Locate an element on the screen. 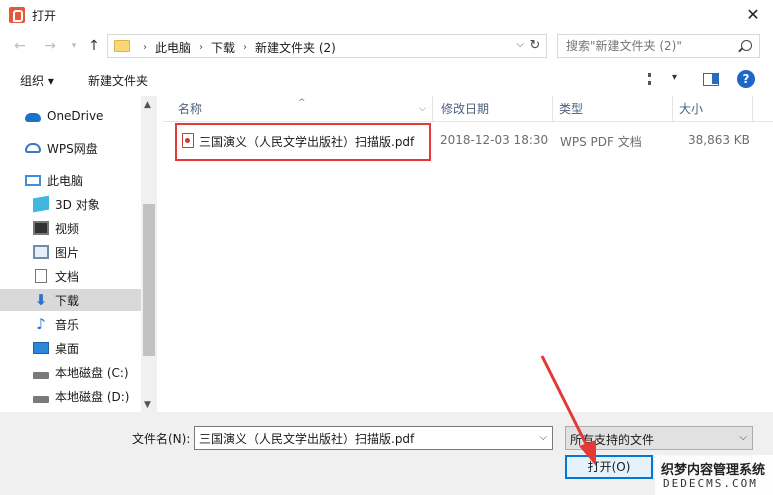 This screenshot has height=495, width=773. sidebar-item-label: 下载 is located at coordinates (67, 300).